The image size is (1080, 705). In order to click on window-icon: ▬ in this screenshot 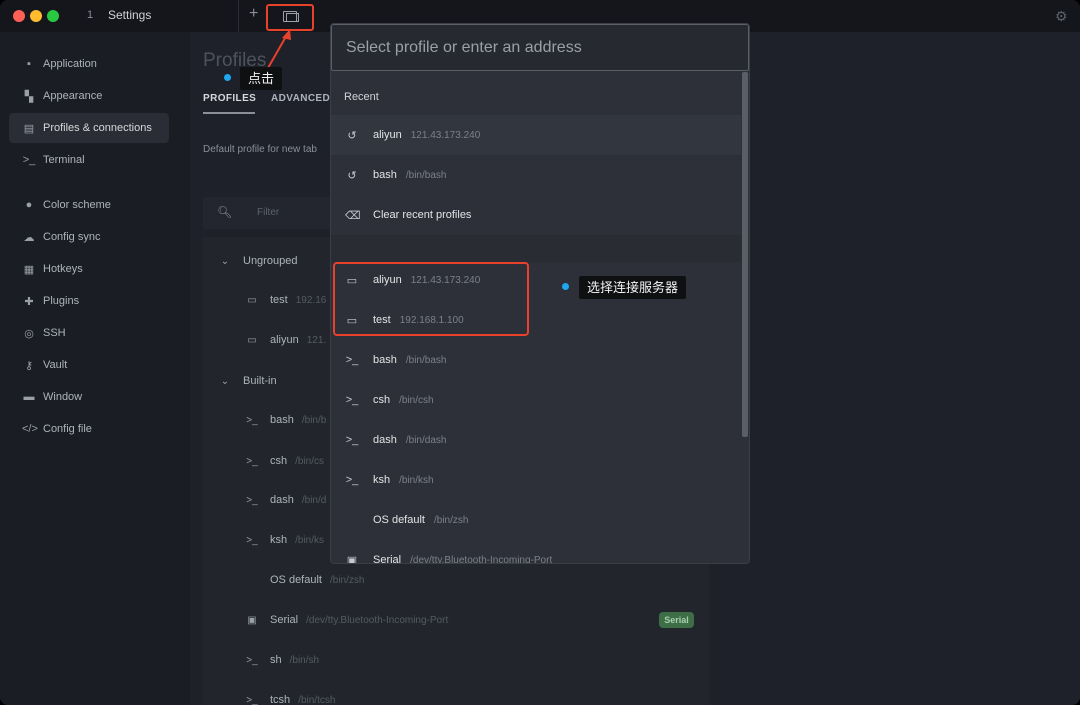, I will do `click(29, 397)`.